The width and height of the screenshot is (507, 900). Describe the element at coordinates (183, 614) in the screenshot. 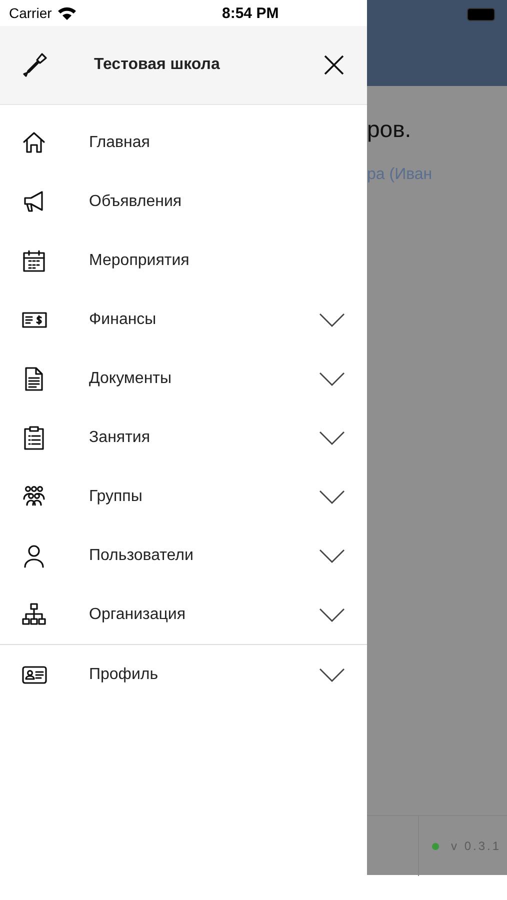

I see `menu-item: Организация` at that location.